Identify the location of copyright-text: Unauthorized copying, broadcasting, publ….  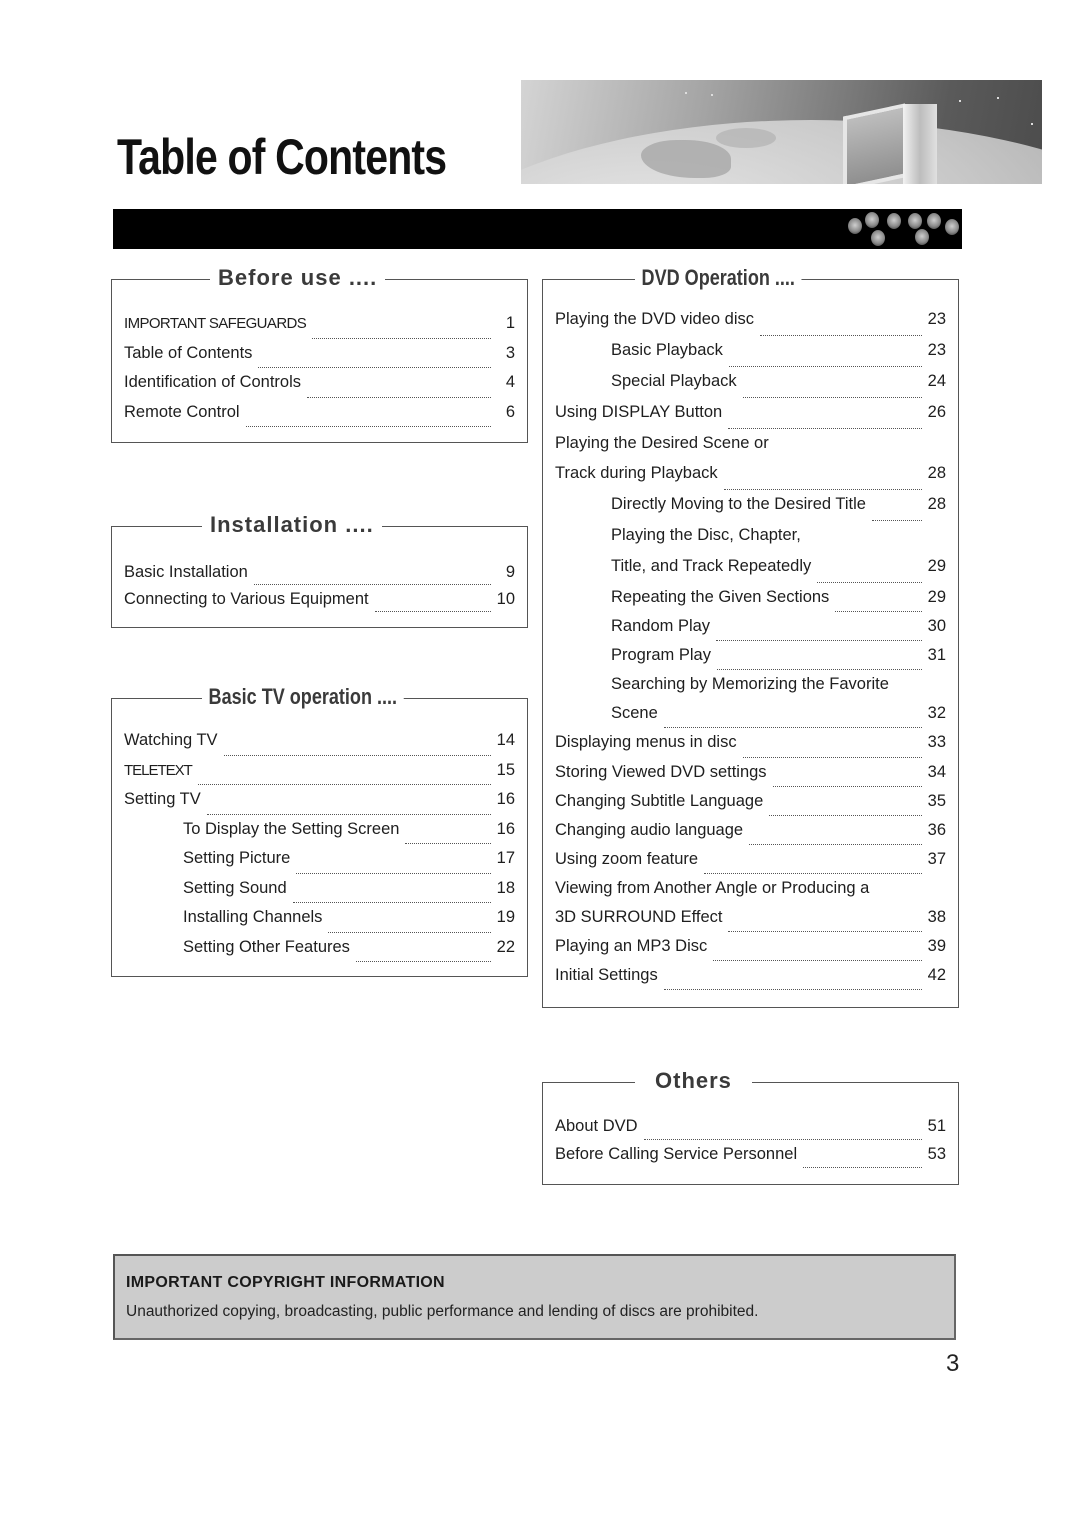
(442, 1311).